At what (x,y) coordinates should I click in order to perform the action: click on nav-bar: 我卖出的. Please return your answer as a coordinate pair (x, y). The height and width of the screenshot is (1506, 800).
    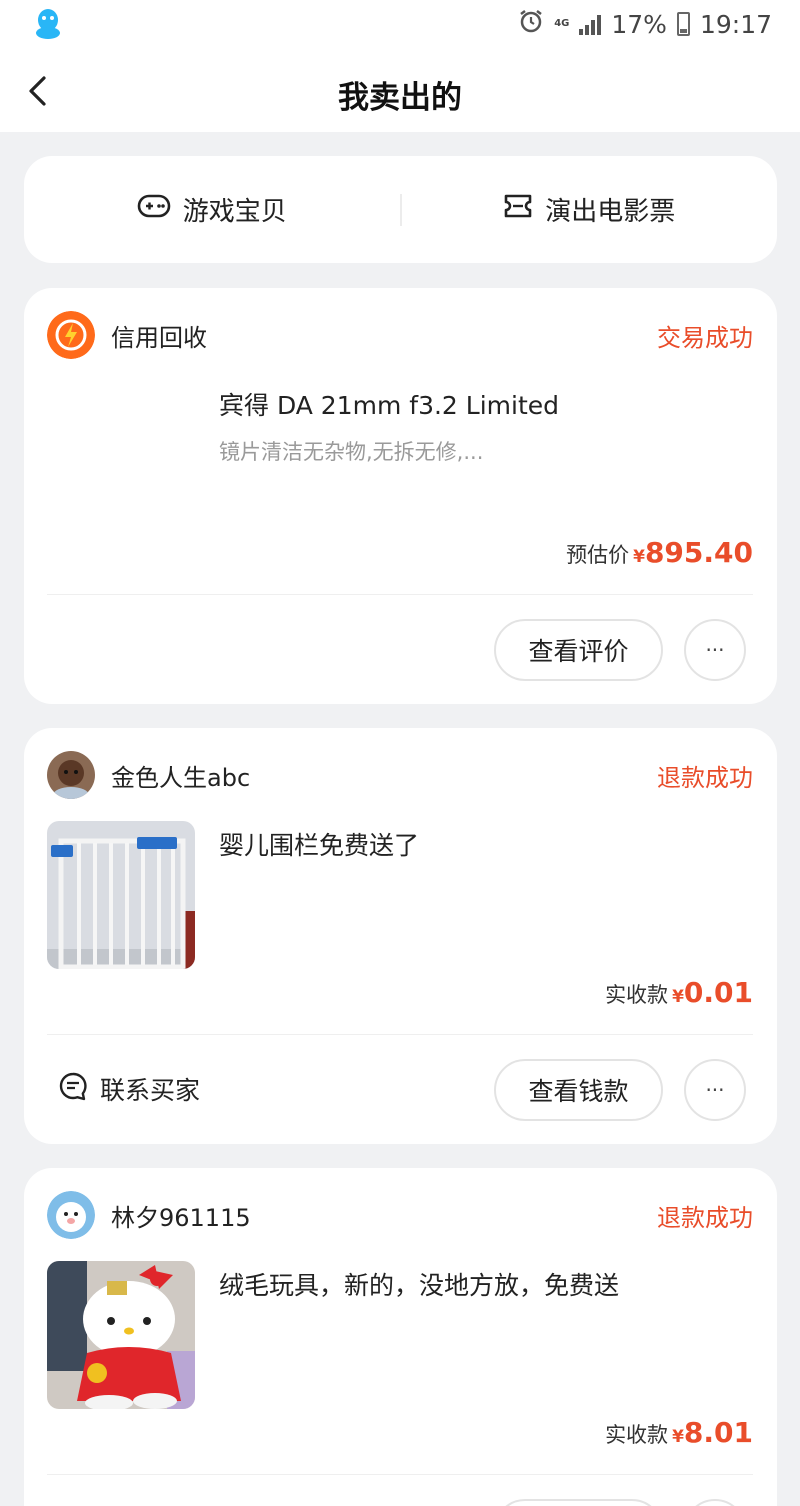
    Looking at the image, I should click on (400, 91).